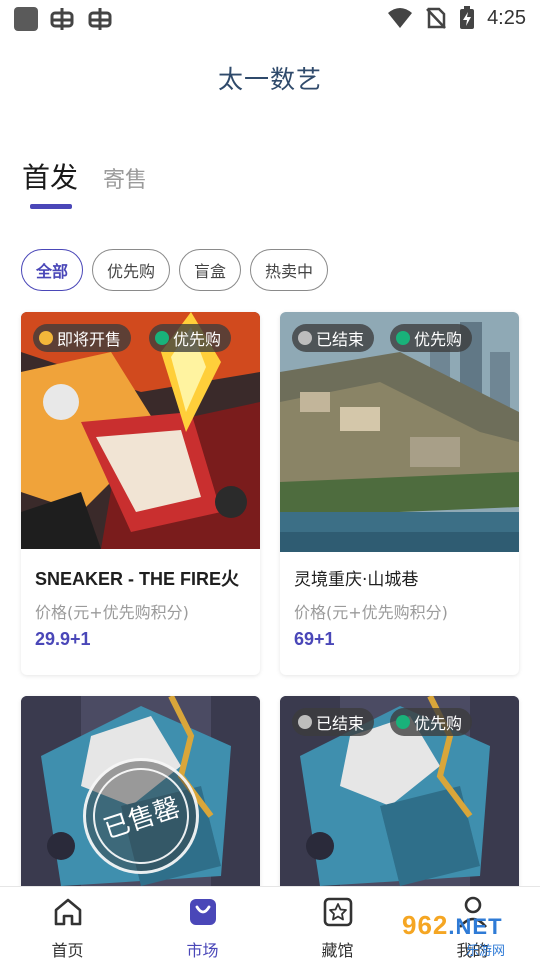 The image size is (540, 960). What do you see at coordinates (454, 934) in the screenshot?
I see `watermark-logo: 962.NET 乐游网` at bounding box center [454, 934].